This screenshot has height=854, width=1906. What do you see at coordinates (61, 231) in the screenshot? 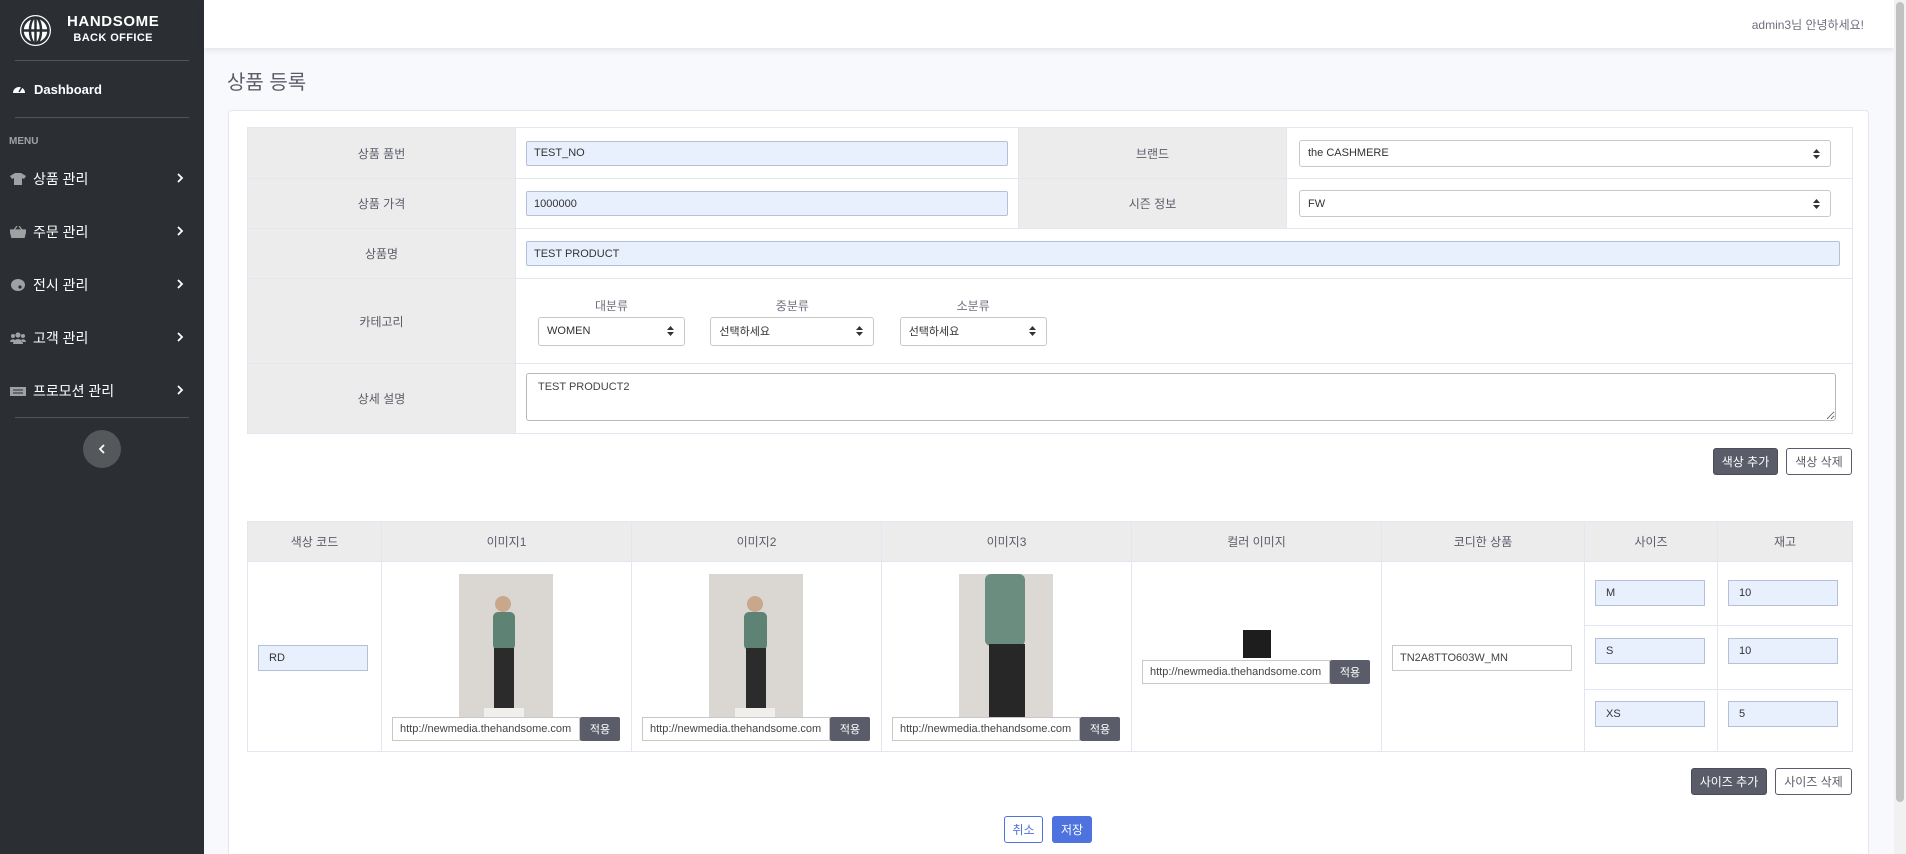
I see `sidebar-item-label: 주문 관리` at bounding box center [61, 231].